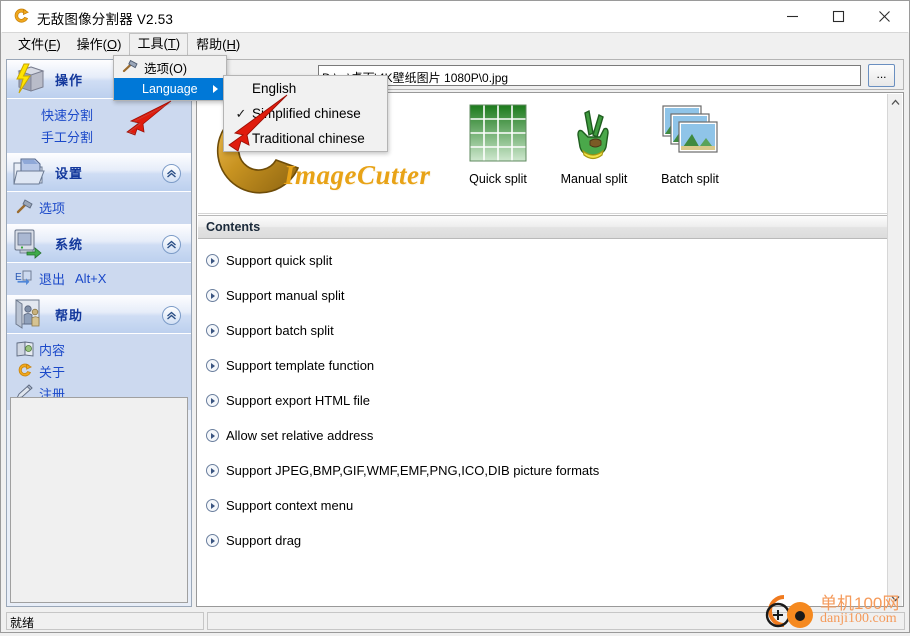  Describe the element at coordinates (300, 365) in the screenshot. I see `feature-label: Support template function` at that location.